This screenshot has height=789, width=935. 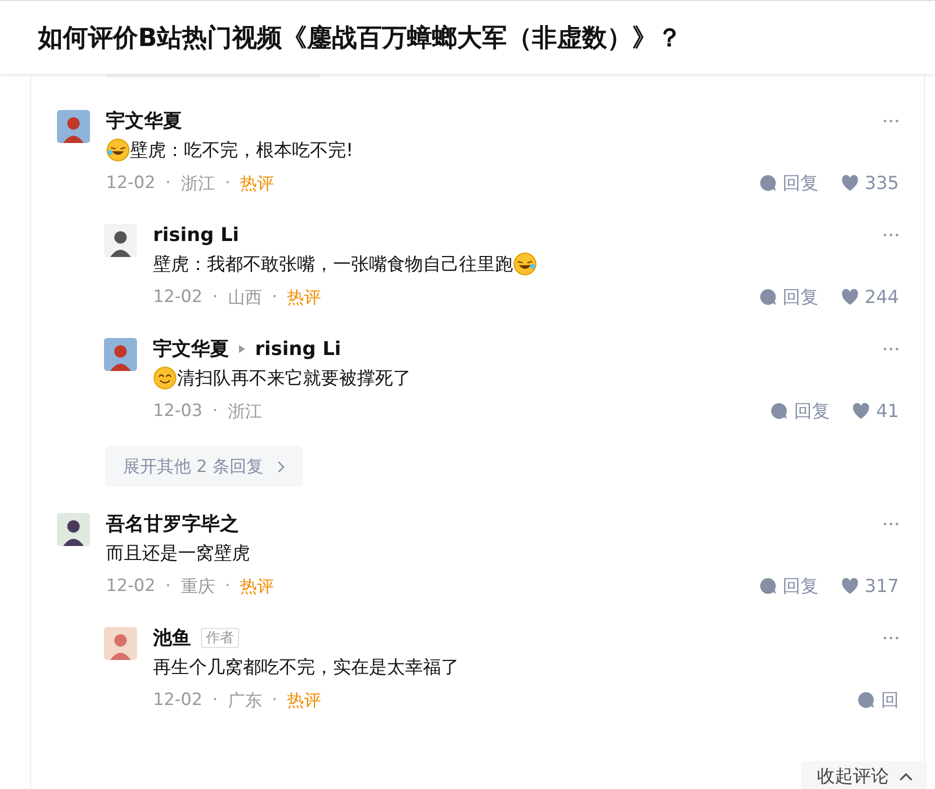 I want to click on comment-text: 壁虎：我都不敢张嘴，一张嘴食物自己往里跑, so click(x=333, y=264).